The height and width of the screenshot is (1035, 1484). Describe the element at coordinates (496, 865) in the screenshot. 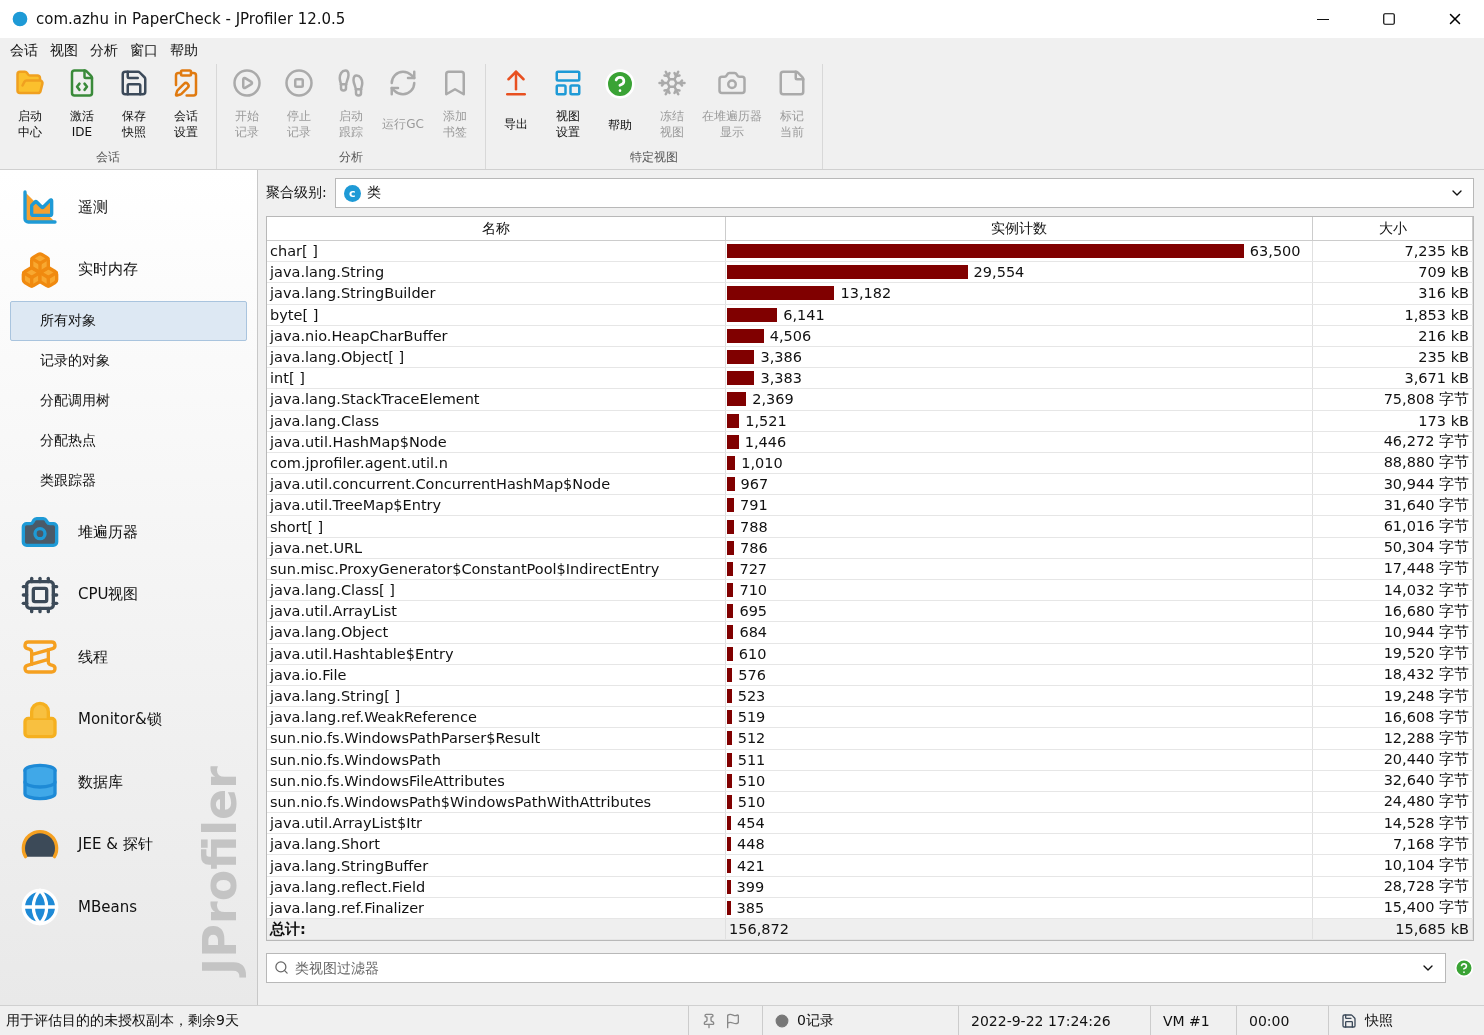

I see `table-cell: java.lang.StringBuffer` at that location.